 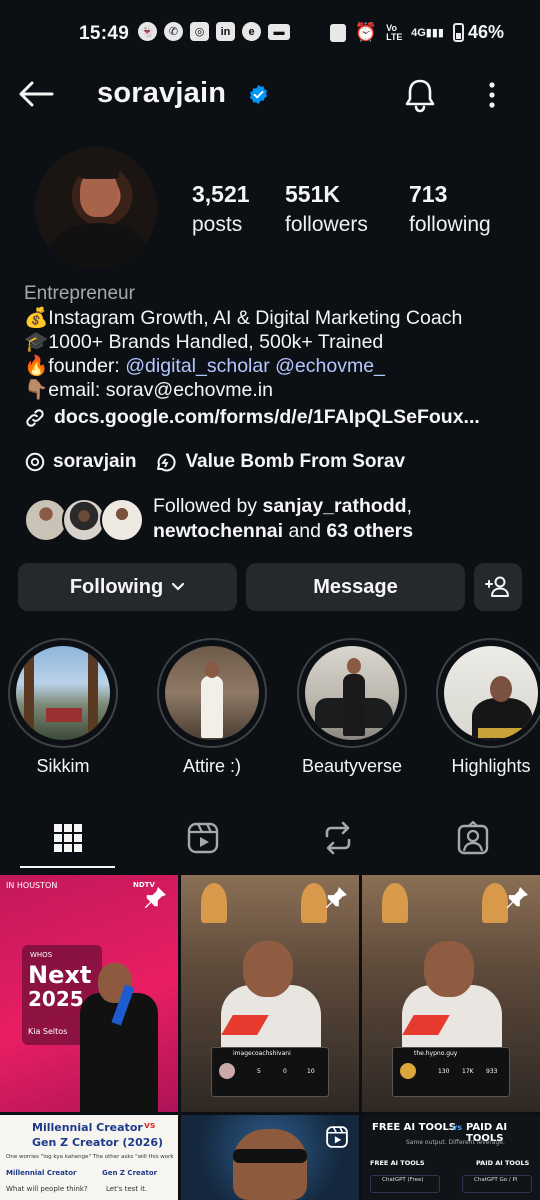 What do you see at coordinates (130, 1173) in the screenshot?
I see `post-column-b: Gen Z Creator` at bounding box center [130, 1173].